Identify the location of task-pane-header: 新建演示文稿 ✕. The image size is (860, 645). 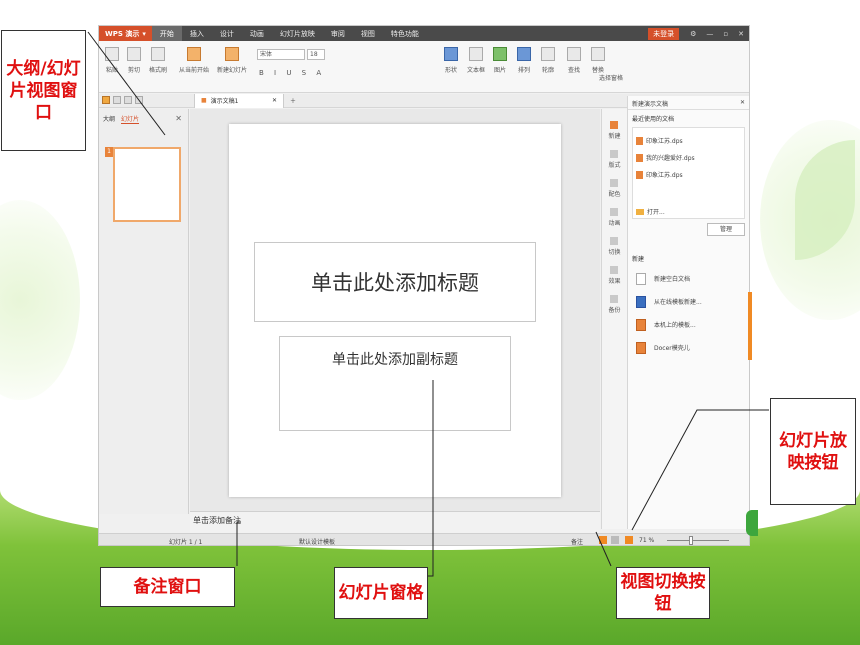
(688, 103).